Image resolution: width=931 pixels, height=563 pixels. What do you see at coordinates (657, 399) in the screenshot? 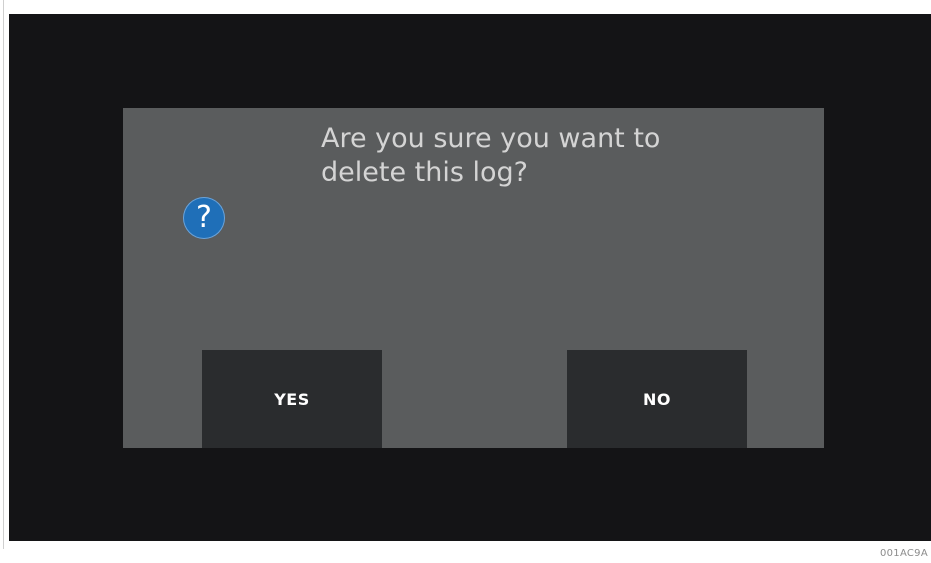
I see `no-button: NO` at bounding box center [657, 399].